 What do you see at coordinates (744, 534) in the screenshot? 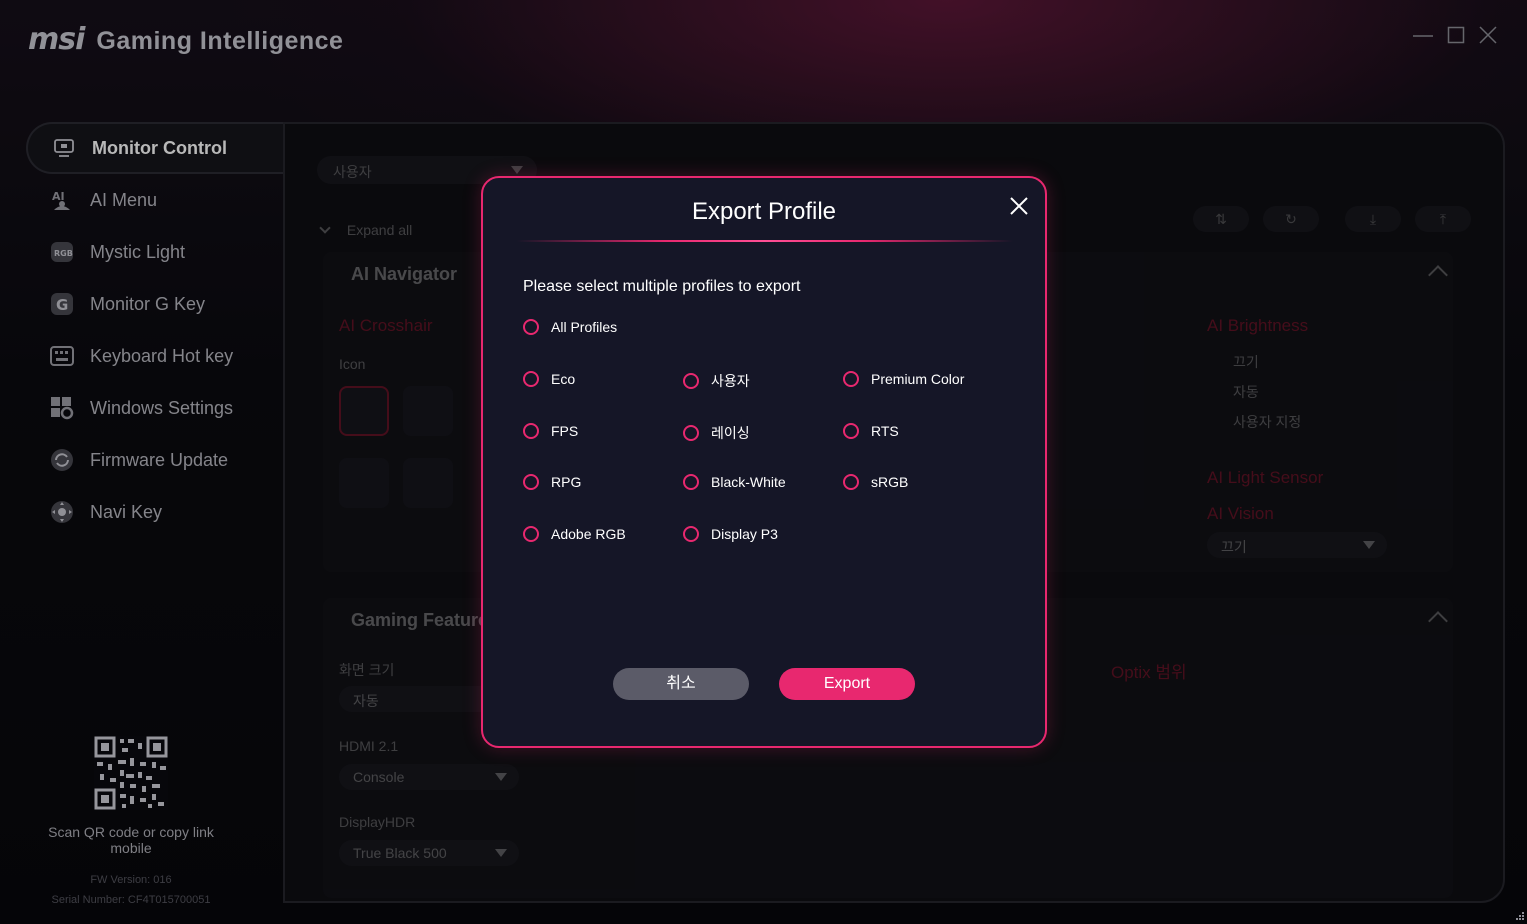
I see `option-label: Display P3` at bounding box center [744, 534].